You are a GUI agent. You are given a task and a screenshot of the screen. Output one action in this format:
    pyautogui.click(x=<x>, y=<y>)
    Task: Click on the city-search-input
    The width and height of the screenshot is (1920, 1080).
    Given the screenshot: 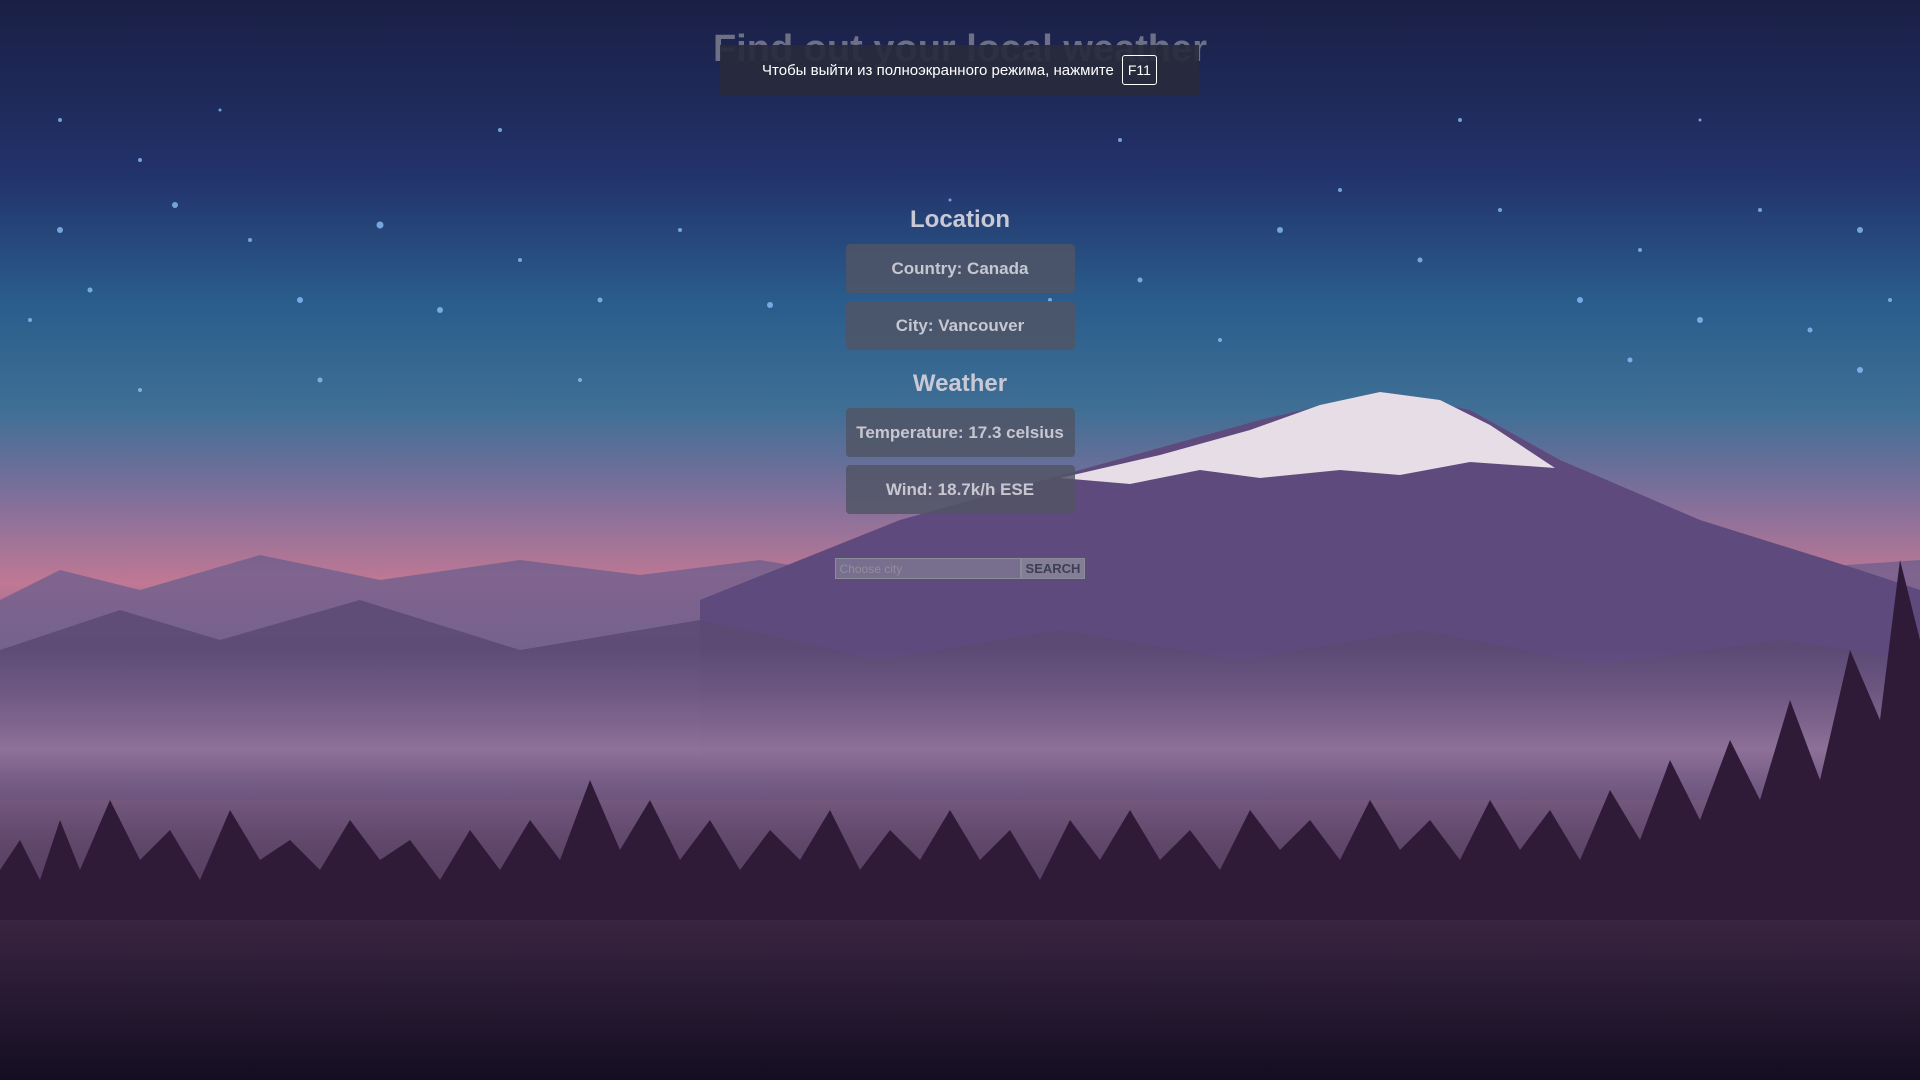 What is the action you would take?
    pyautogui.click(x=927, y=568)
    